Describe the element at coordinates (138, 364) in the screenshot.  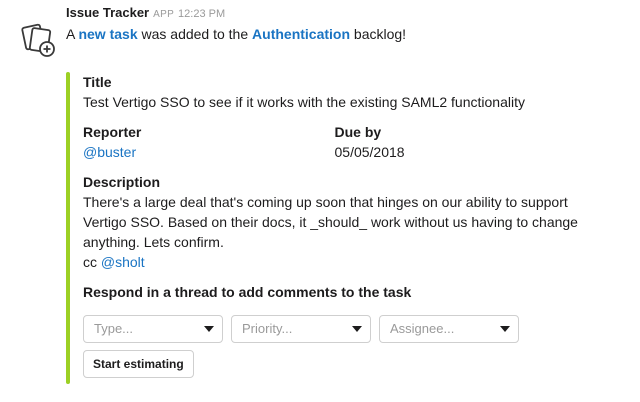
I see `start-estimating-button: Start estimating` at that location.